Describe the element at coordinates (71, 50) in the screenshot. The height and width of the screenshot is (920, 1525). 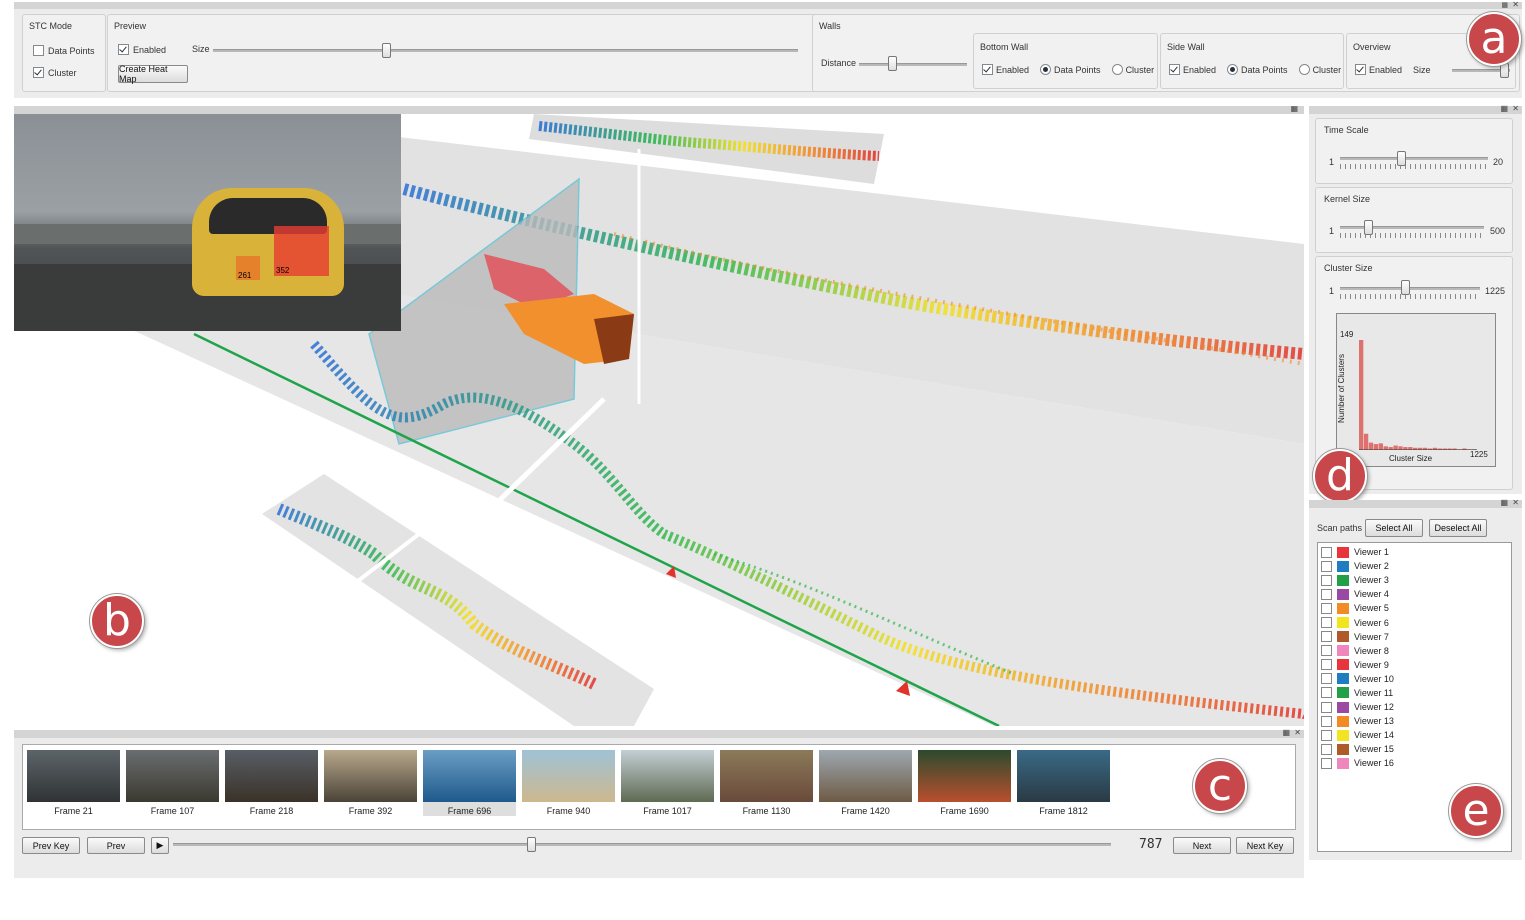
I see `data-points-label: Data Points` at that location.